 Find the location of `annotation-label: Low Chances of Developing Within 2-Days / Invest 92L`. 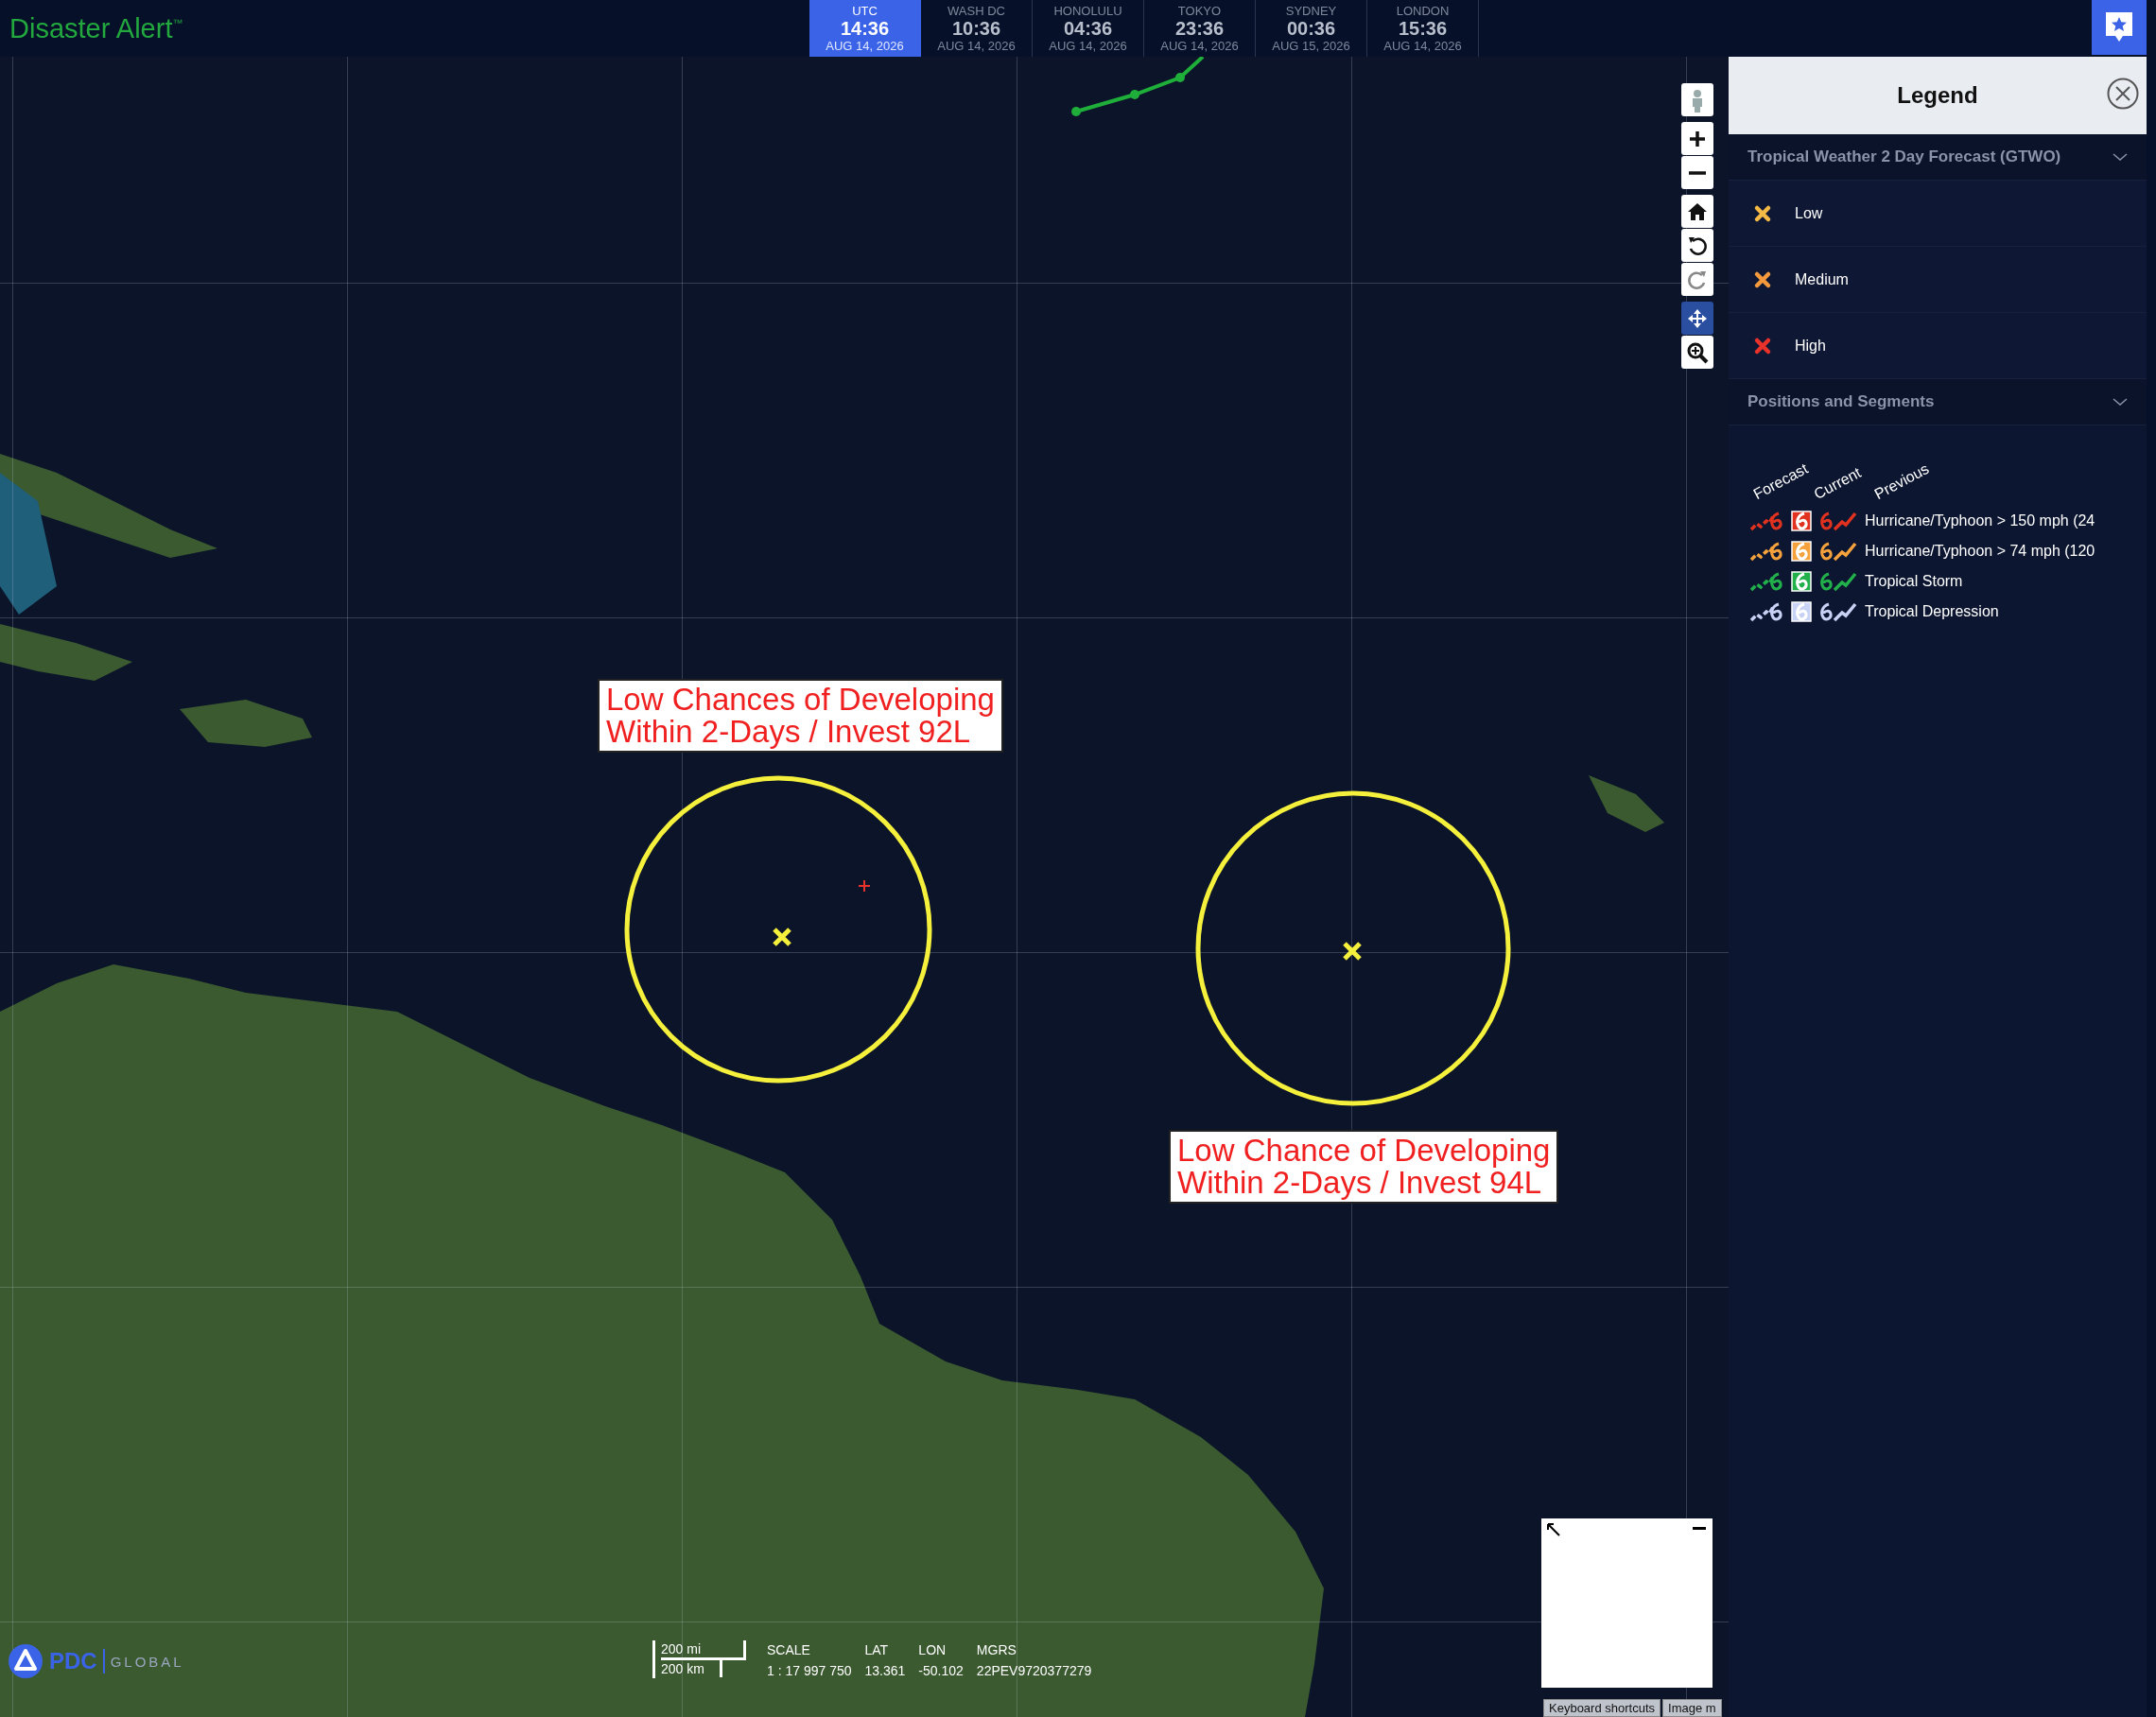

annotation-label: Low Chances of Developing Within 2-Days / Invest 92L is located at coordinates (801, 716).